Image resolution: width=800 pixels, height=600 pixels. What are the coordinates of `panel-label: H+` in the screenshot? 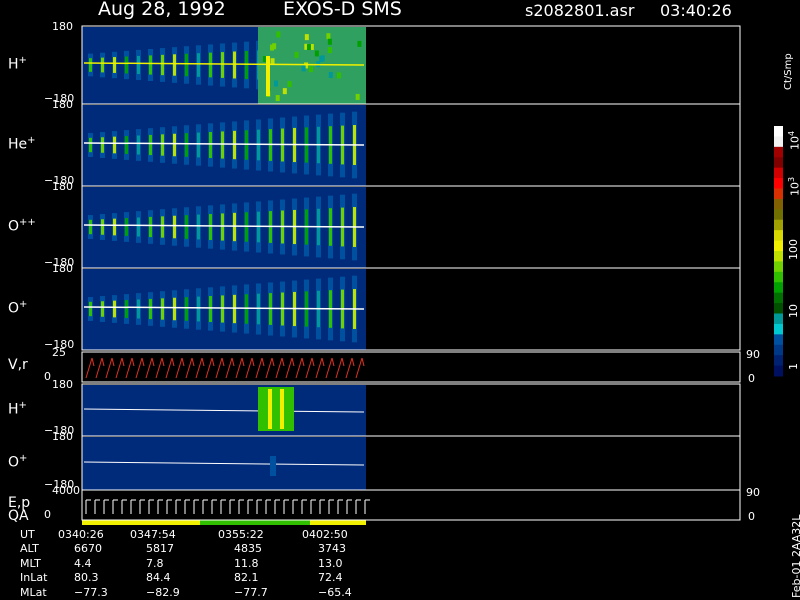 It's located at (17, 409).